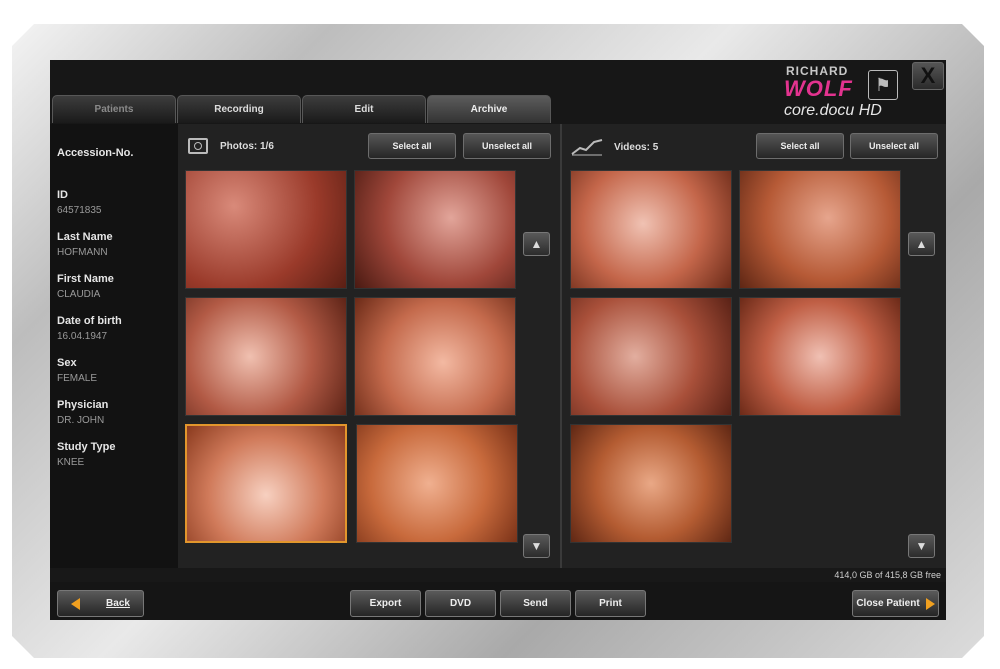 The image size is (1000, 669). I want to click on back-label: Back, so click(118, 603).